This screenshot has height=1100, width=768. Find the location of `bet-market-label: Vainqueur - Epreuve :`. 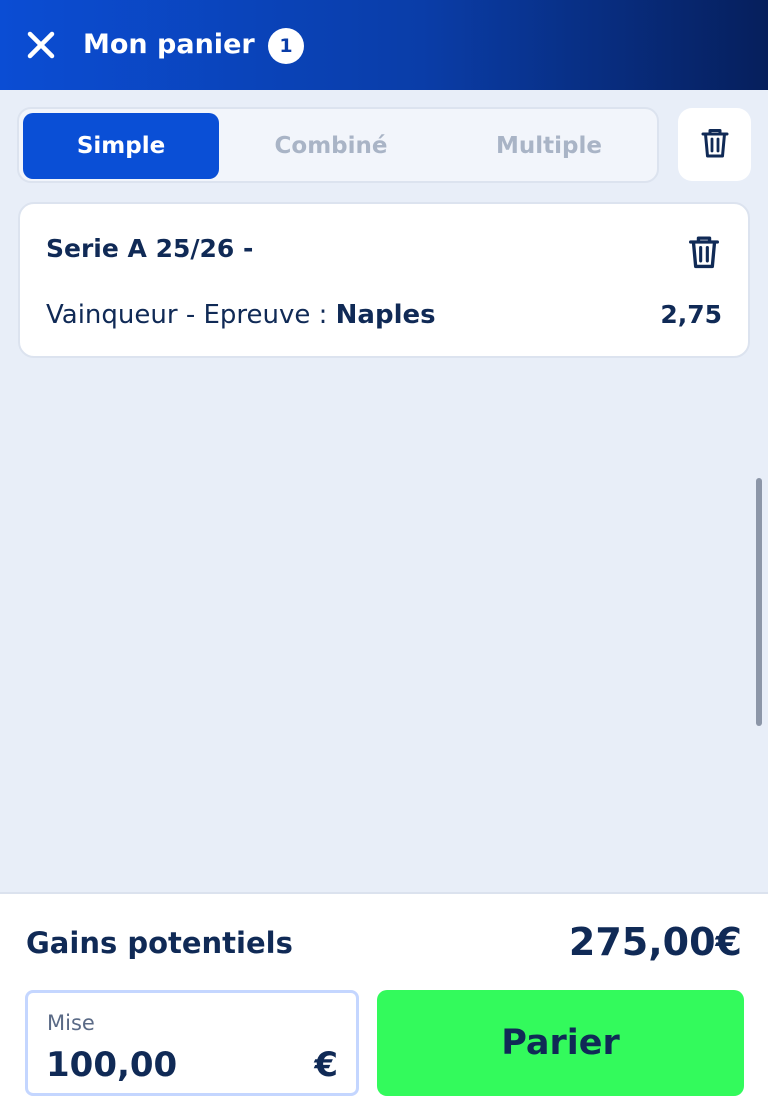

bet-market-label: Vainqueur - Epreuve : is located at coordinates (191, 315).